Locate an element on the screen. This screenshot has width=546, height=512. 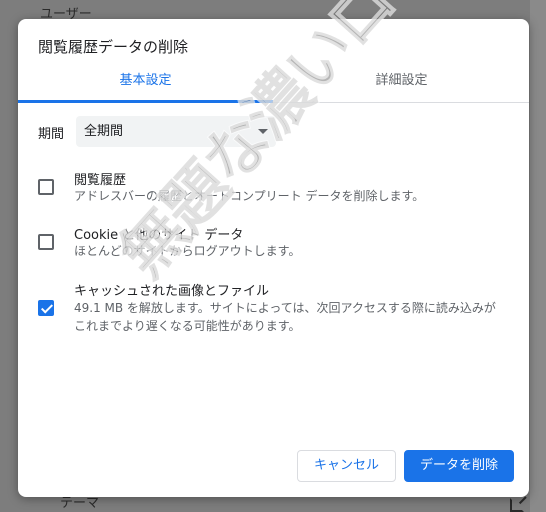
tab-bar: 基本設定 詳細設定 is located at coordinates (273, 85).